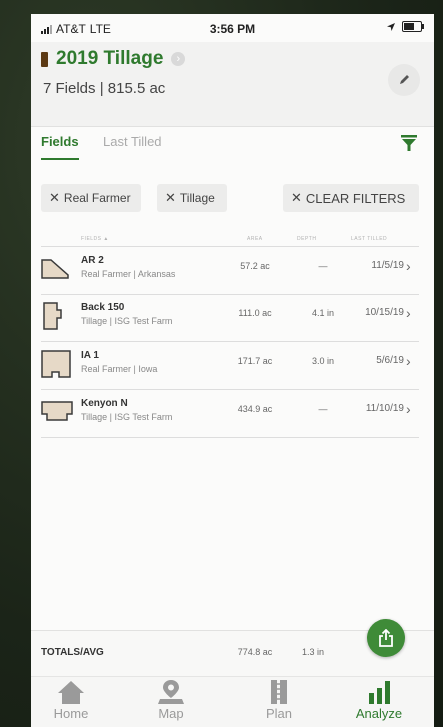 This screenshot has height=727, width=443. I want to click on bottom-nav: Home Map Plan Analyze, so click(232, 701).